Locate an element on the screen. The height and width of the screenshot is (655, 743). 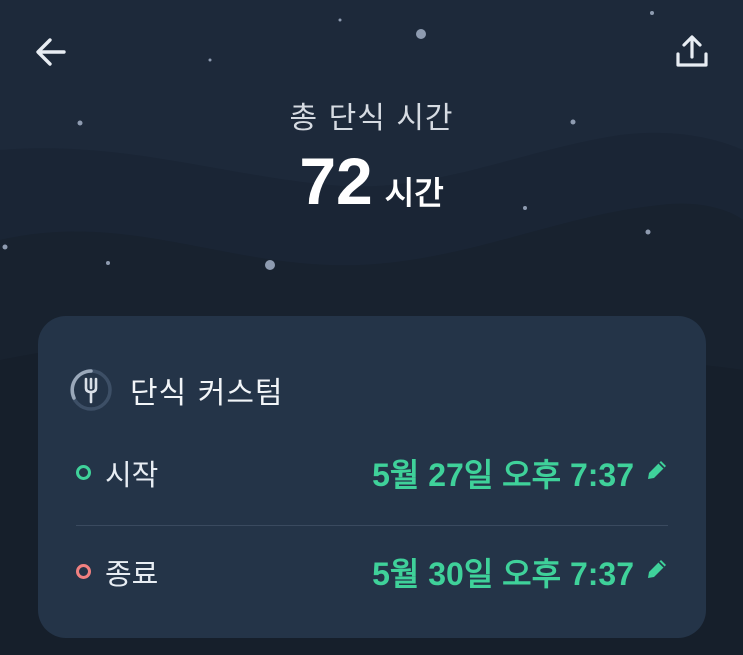
end-dot-icon is located at coordinates (83, 571).